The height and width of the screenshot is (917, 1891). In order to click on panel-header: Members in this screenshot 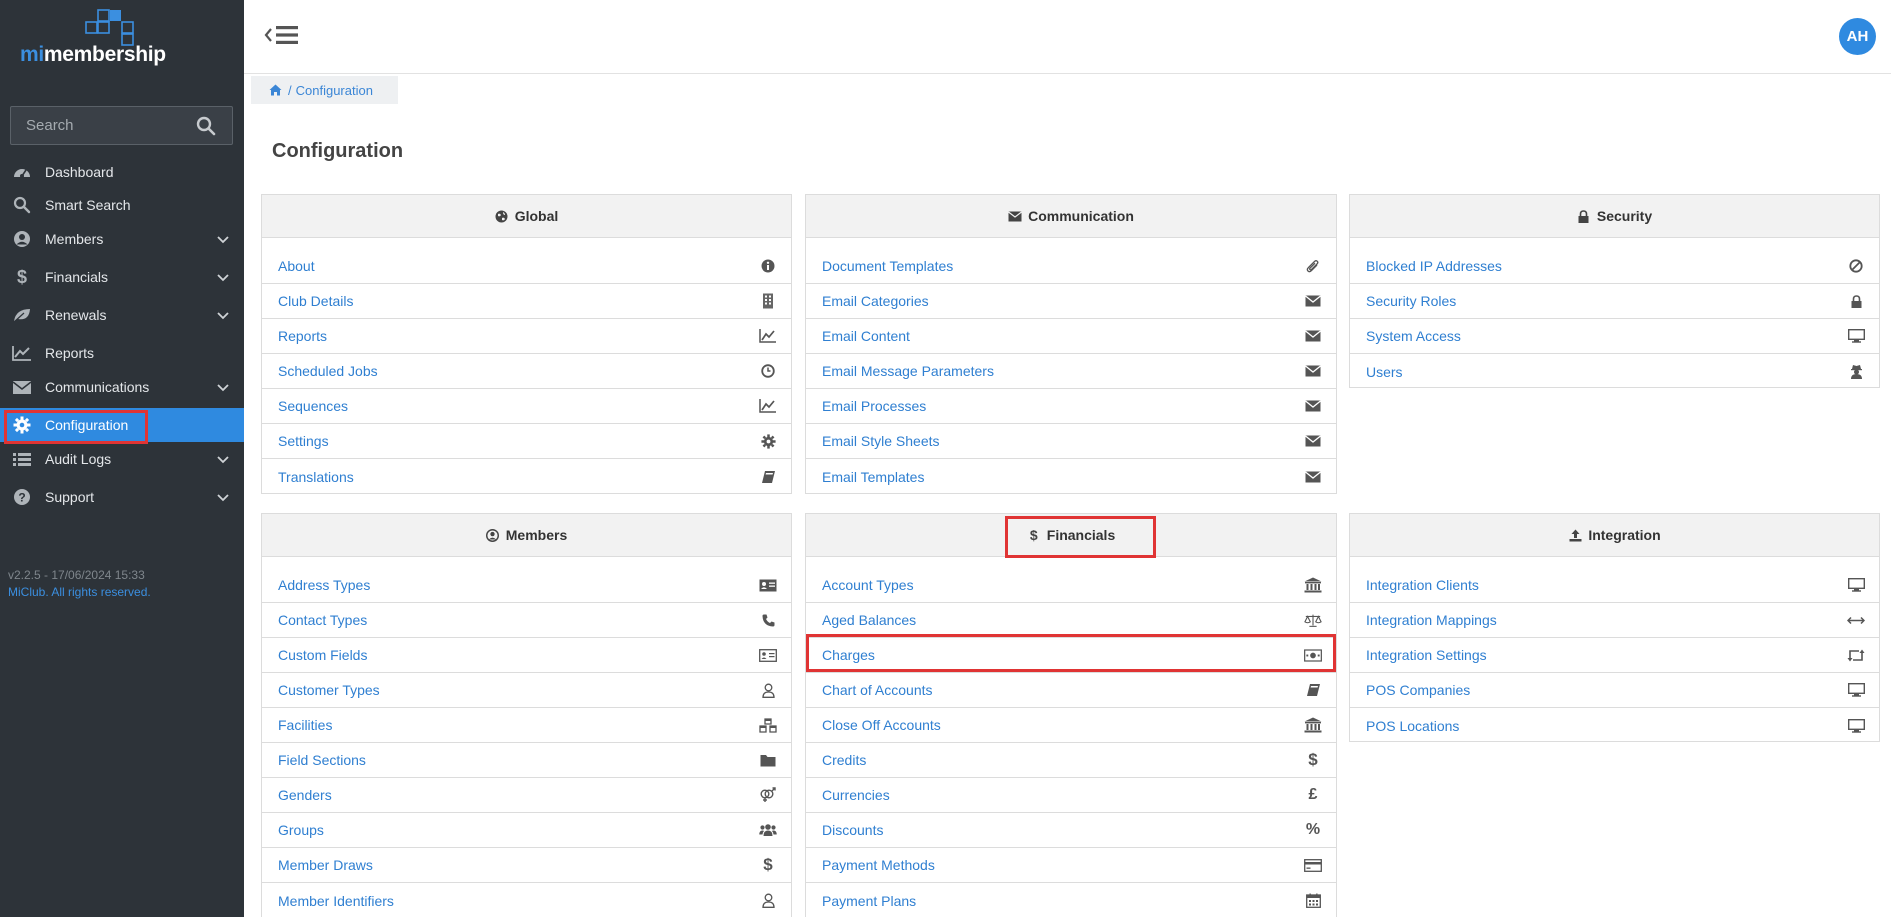, I will do `click(526, 535)`.